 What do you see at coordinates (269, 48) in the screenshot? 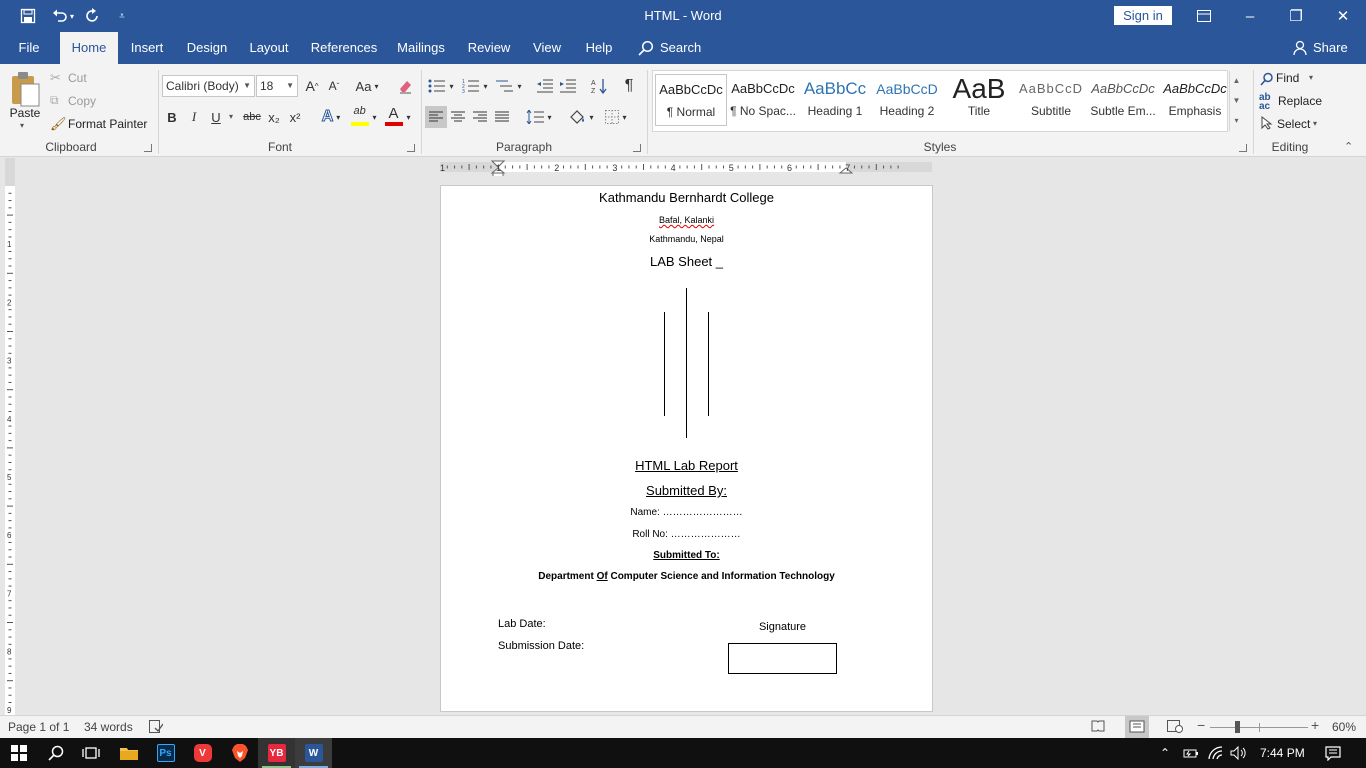
I see `tab-layout: Layout` at bounding box center [269, 48].